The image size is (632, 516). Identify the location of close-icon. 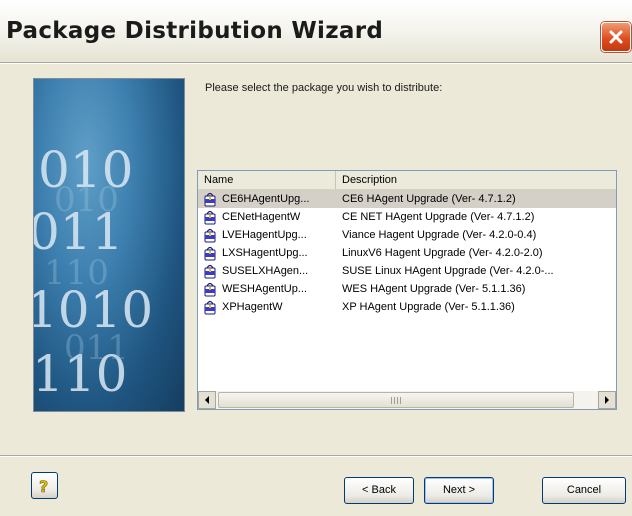
(616, 37).